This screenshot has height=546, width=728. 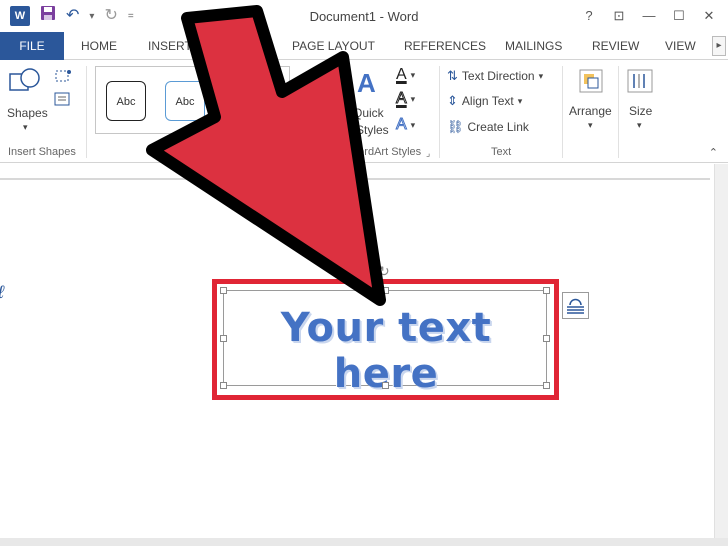 I want to click on ribbon-display-options-icon: ⊡, so click(x=619, y=16).